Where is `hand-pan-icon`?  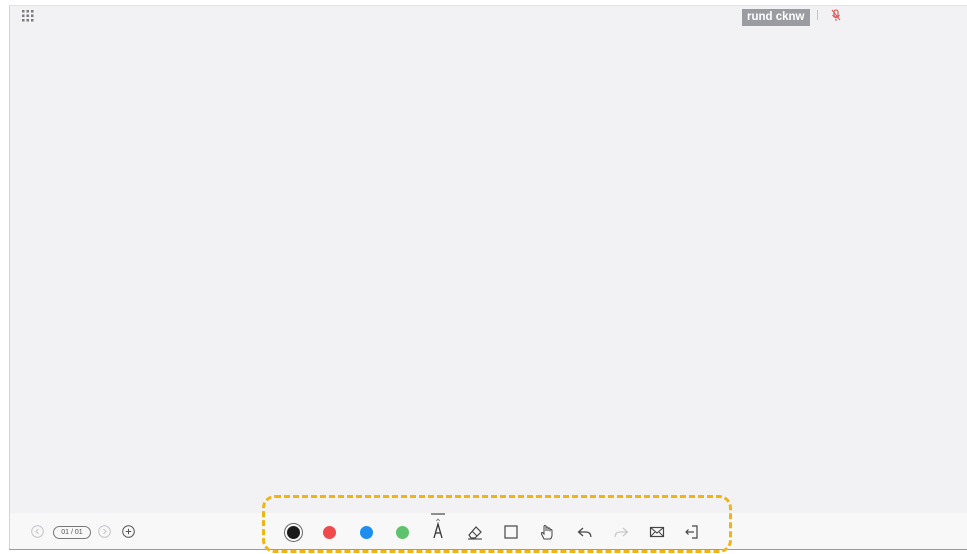
hand-pan-icon is located at coordinates (547, 532).